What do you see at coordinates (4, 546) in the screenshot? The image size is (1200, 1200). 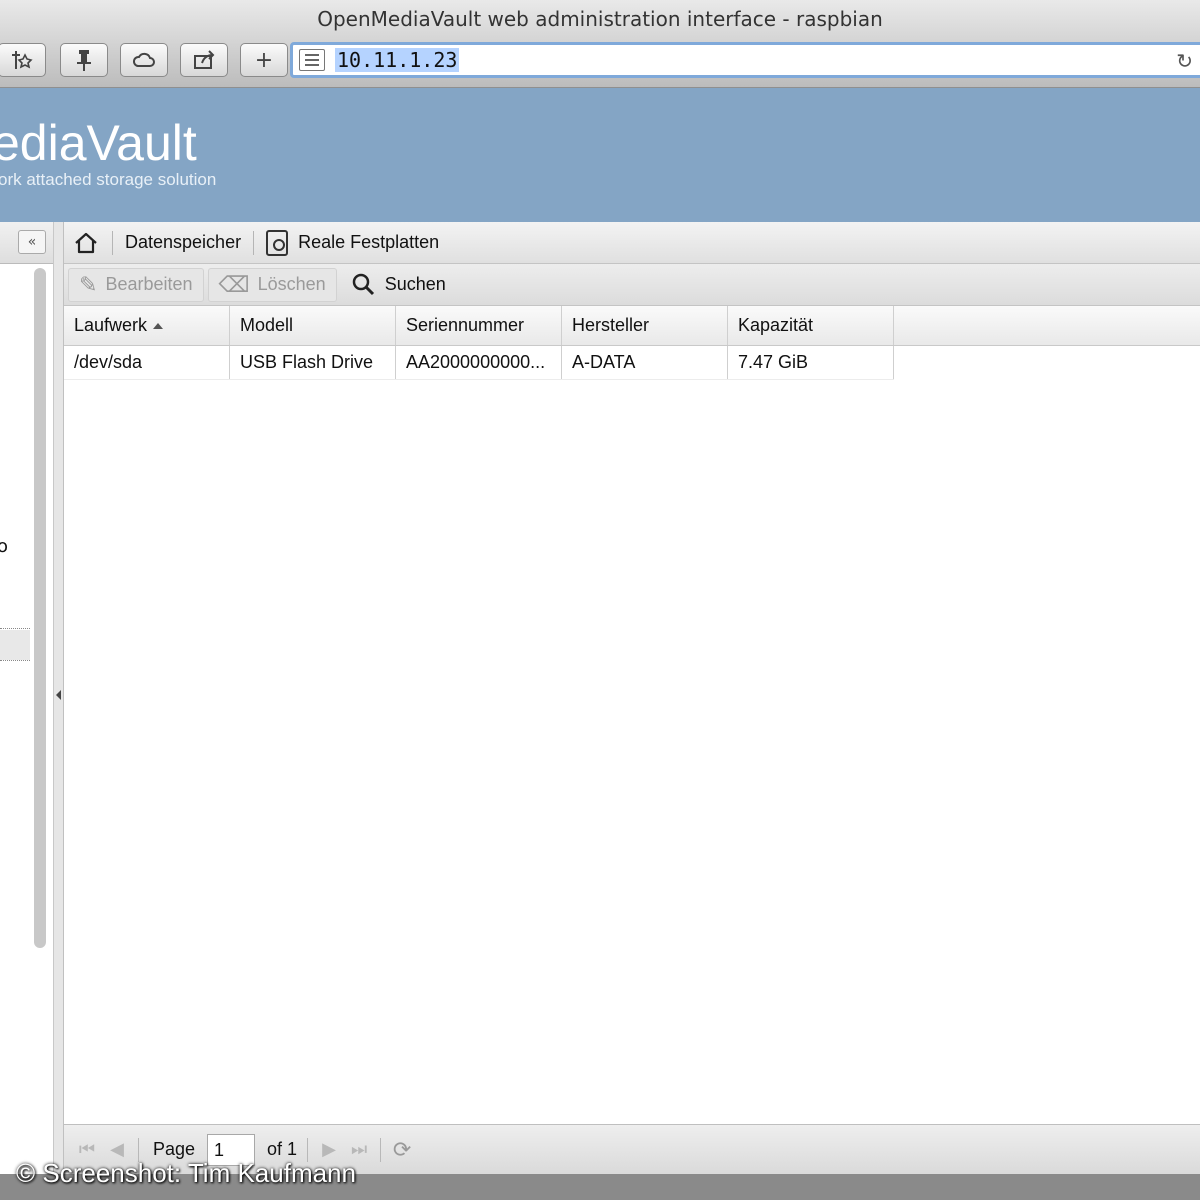 I see `navigation-item-fragment: o` at bounding box center [4, 546].